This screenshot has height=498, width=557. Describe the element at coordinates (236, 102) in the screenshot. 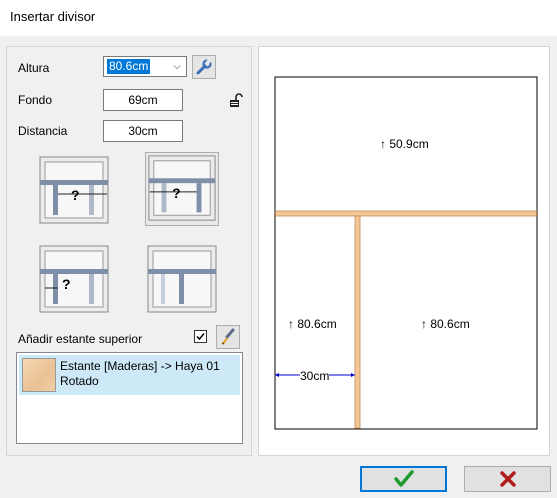

I see `unlock-icon` at that location.